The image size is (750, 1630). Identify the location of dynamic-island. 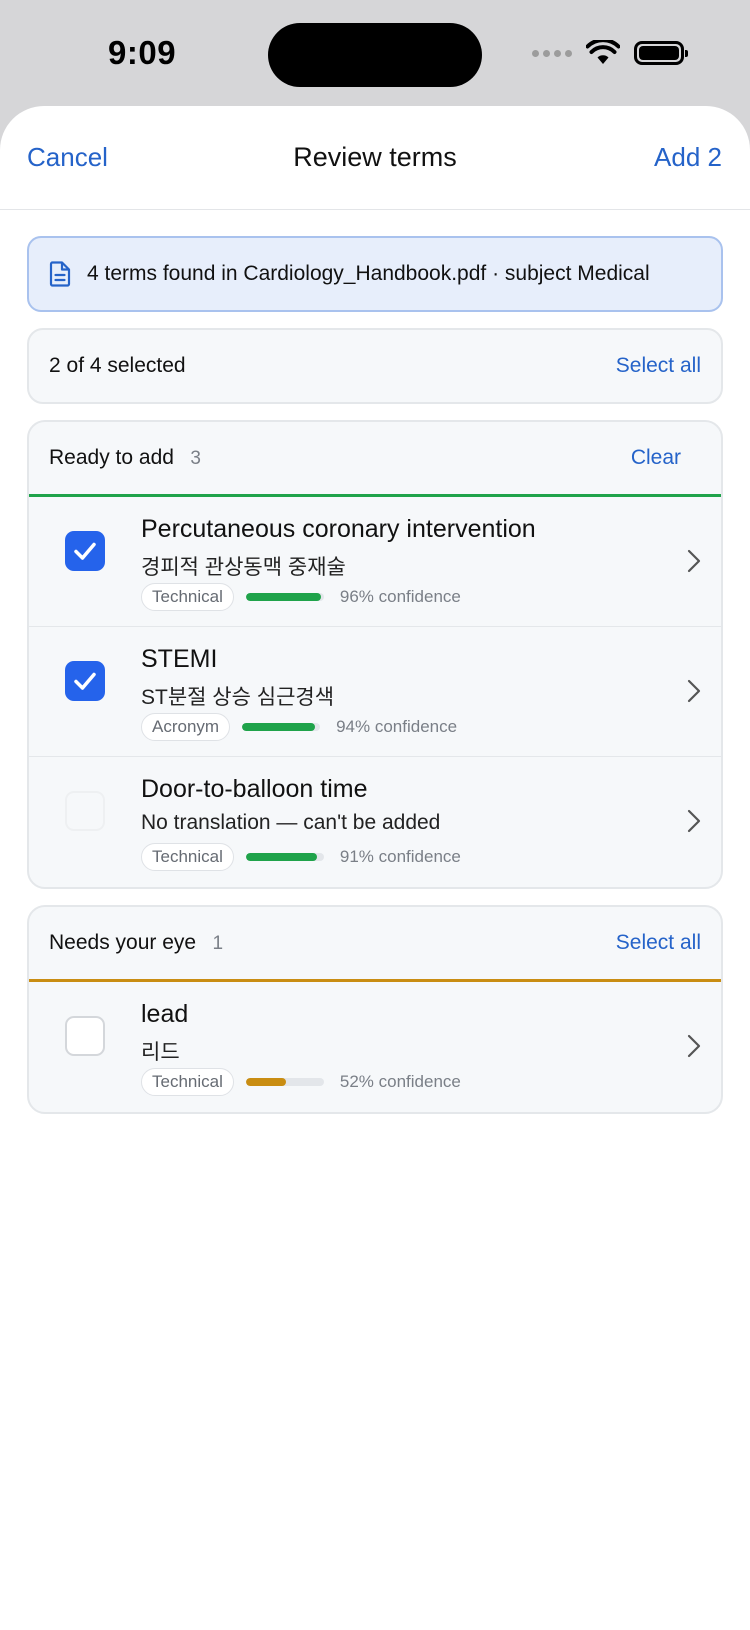
(375, 55).